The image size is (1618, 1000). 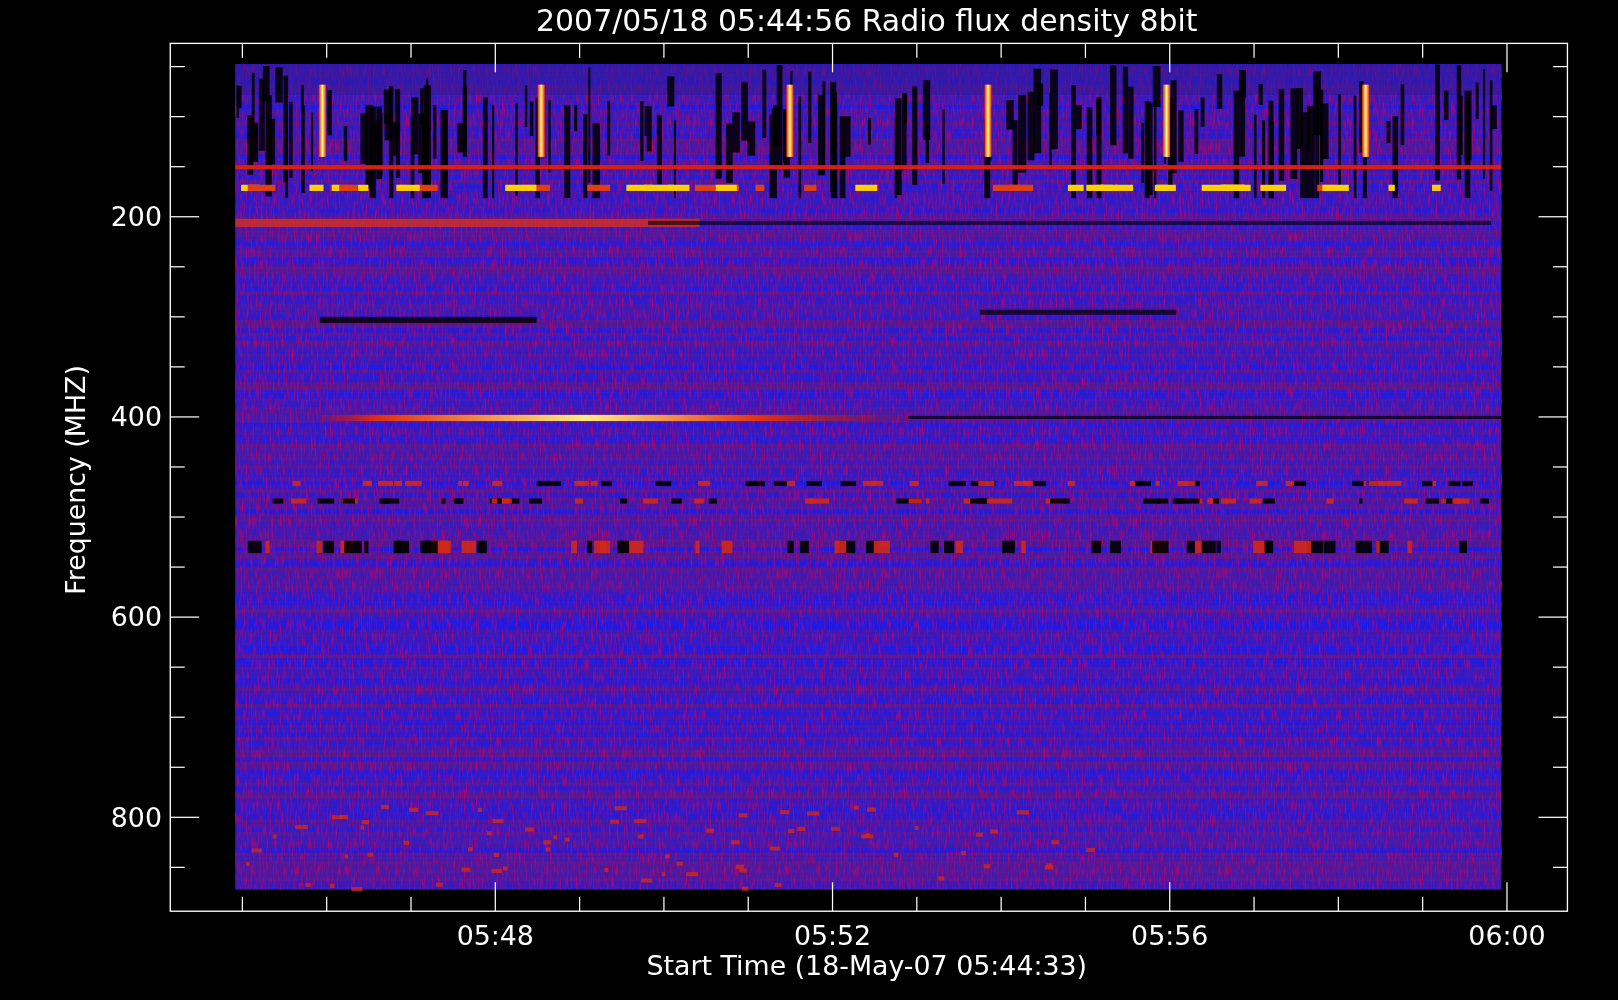 What do you see at coordinates (136, 617) in the screenshot?
I see `y-tick-label: 600` at bounding box center [136, 617].